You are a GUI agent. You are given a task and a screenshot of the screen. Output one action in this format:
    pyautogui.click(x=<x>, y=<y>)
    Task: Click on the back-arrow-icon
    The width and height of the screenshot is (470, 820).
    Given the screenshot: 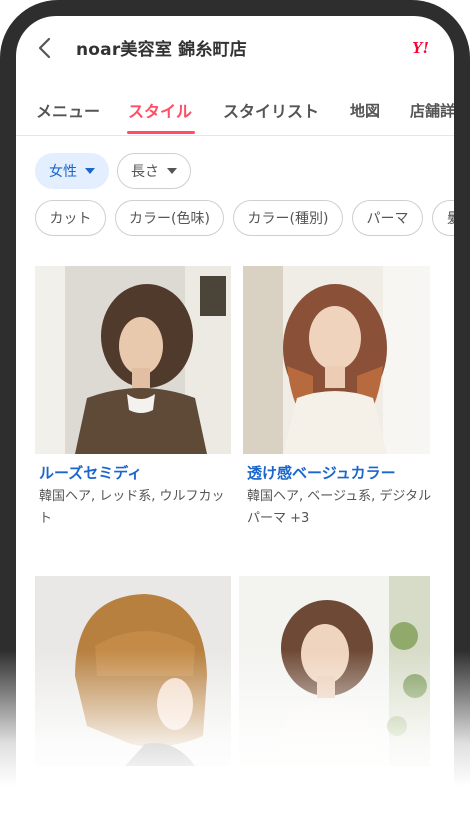 What is the action you would take?
    pyautogui.click(x=45, y=48)
    